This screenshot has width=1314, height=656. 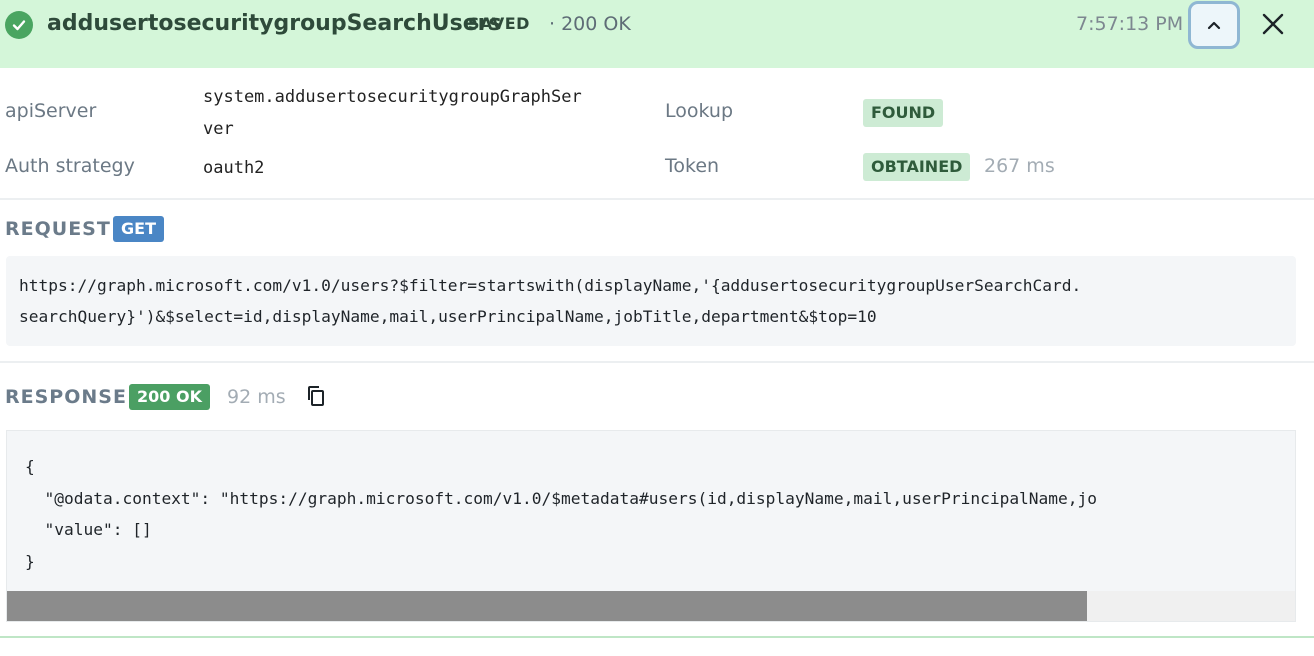 I want to click on request-section-title: REQUEST, so click(x=58, y=229).